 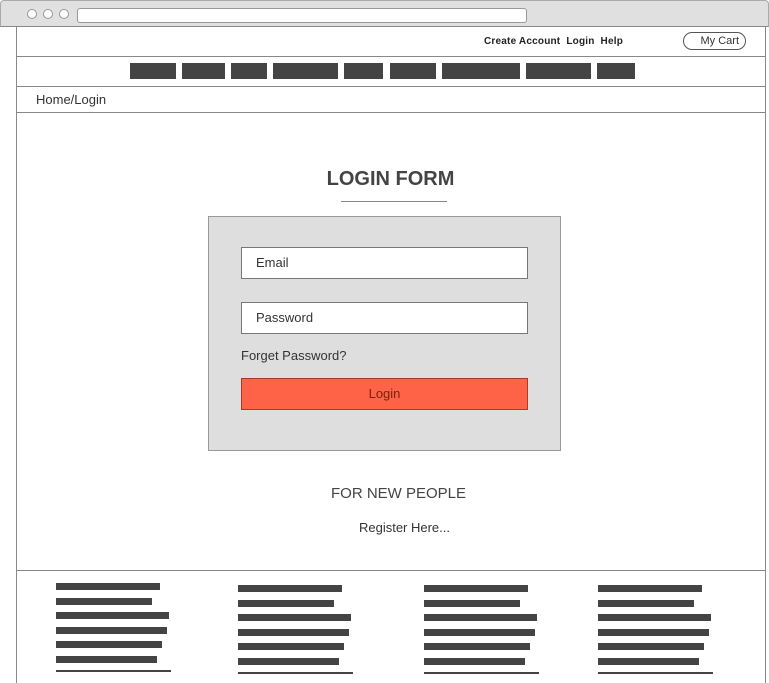 I want to click on email-field: Email, so click(x=384, y=263).